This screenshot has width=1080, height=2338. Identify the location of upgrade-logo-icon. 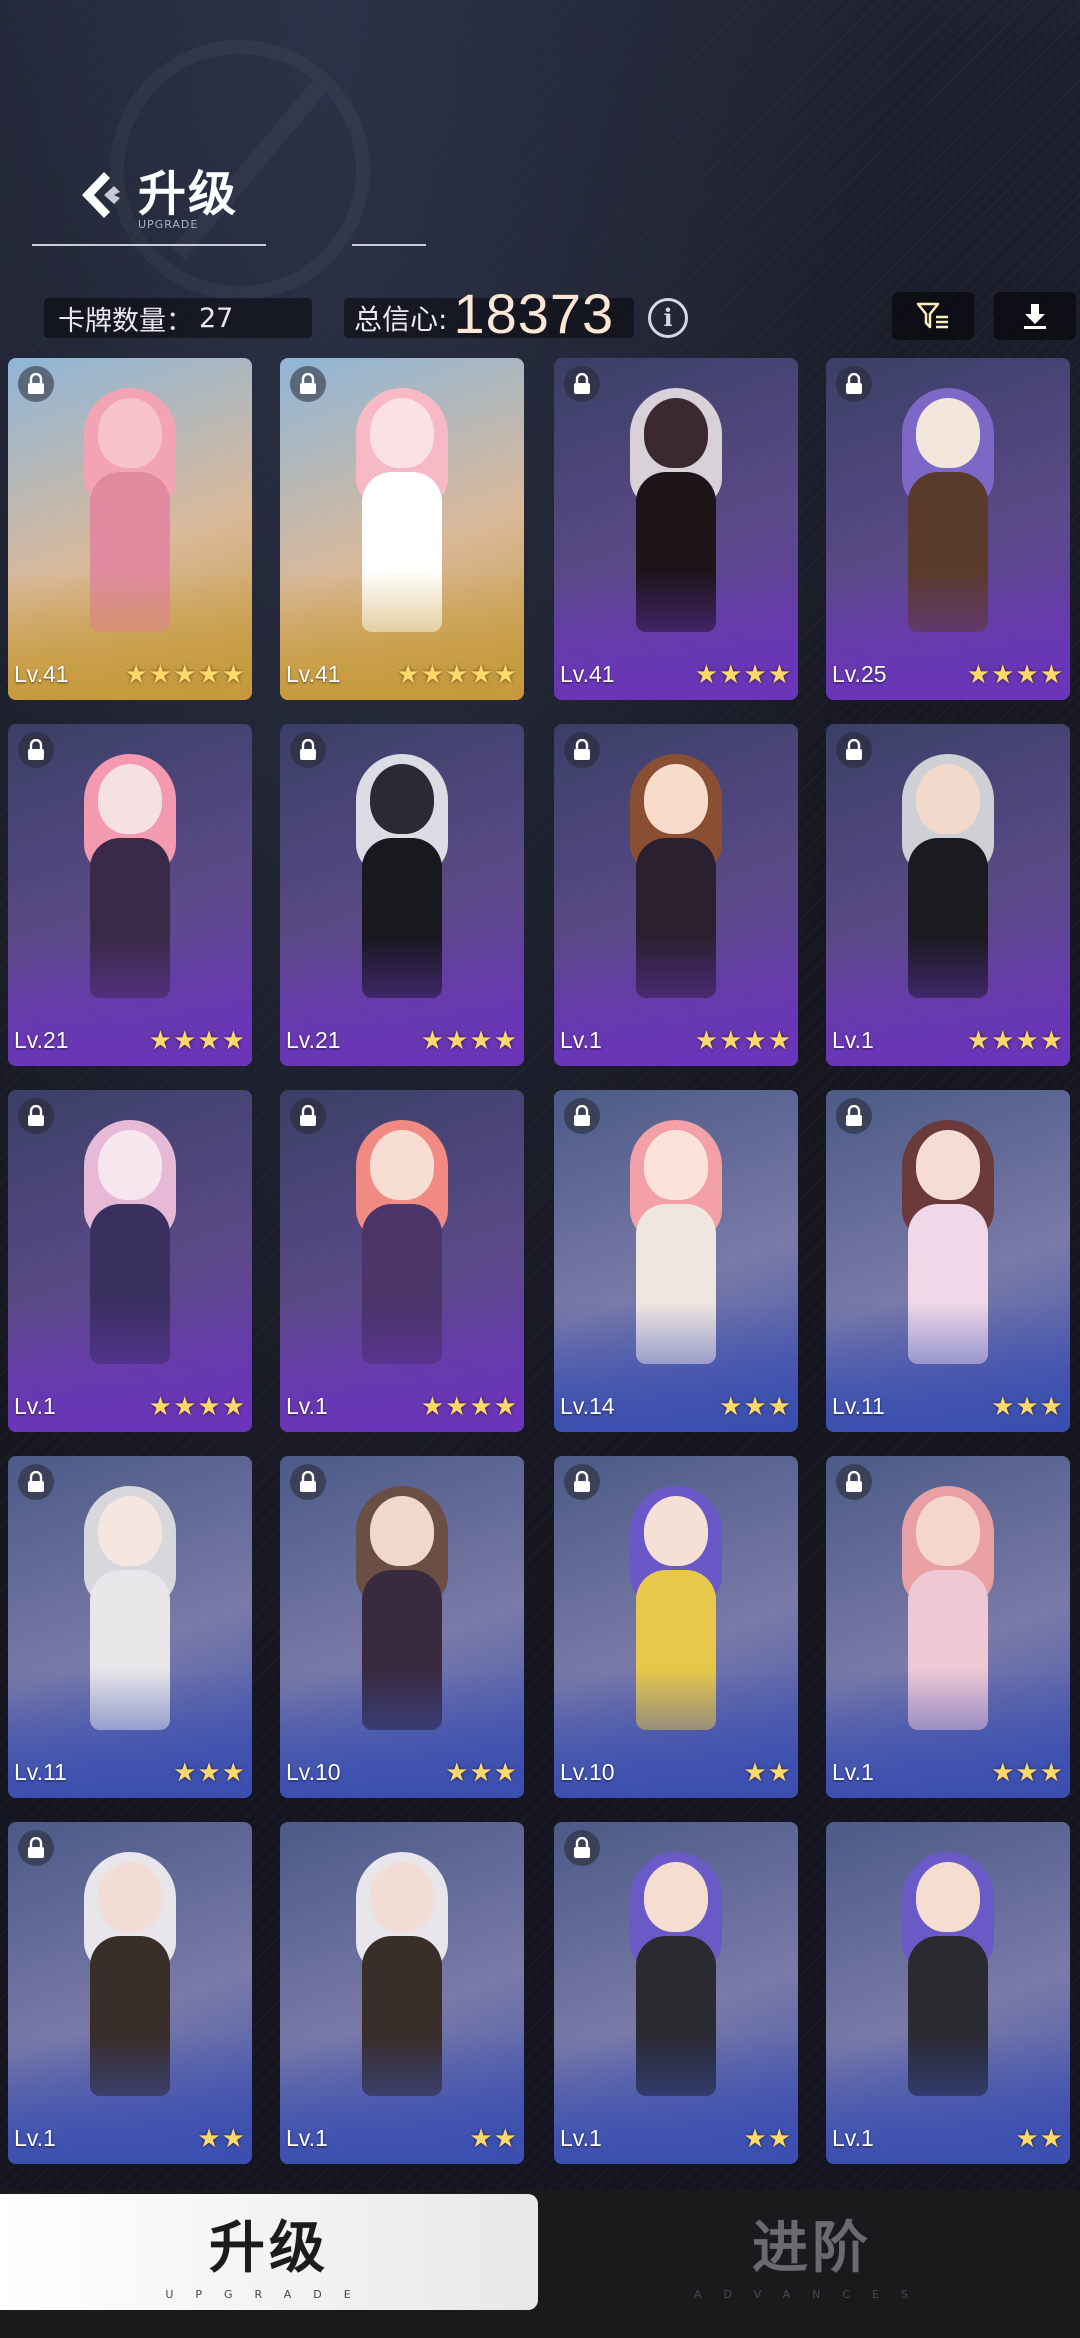
(101, 195).